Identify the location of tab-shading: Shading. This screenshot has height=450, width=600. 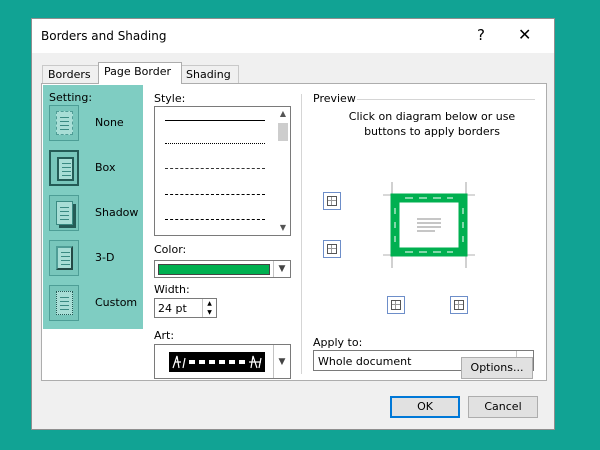
(209, 74).